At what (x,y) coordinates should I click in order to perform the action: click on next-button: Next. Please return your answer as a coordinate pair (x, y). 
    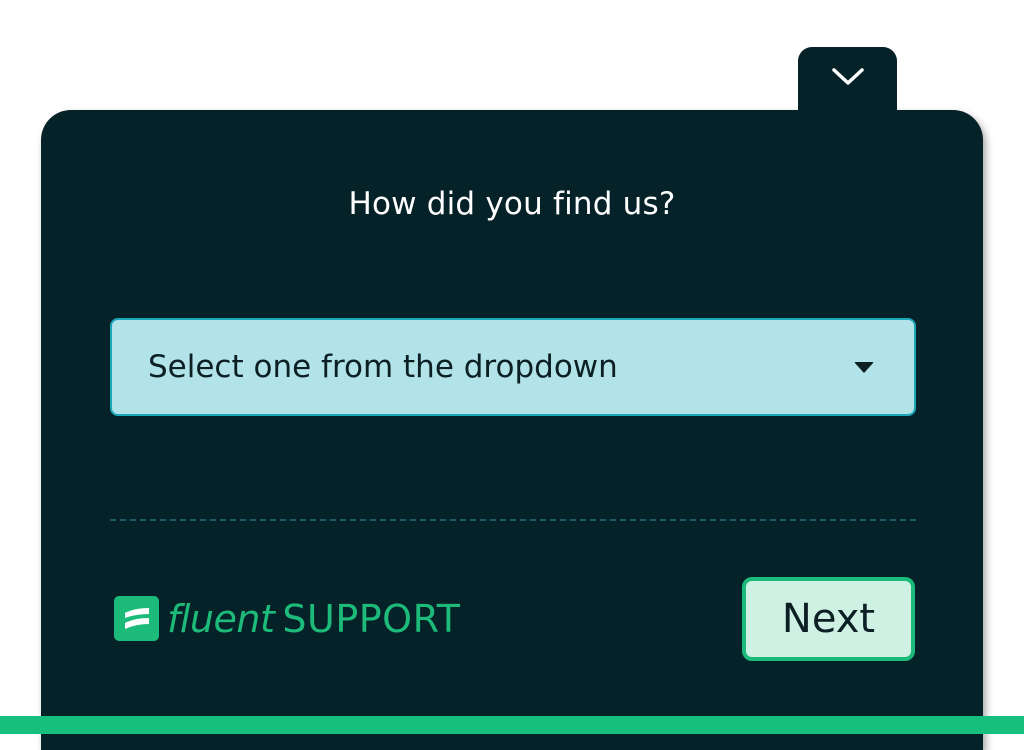
    Looking at the image, I should click on (828, 619).